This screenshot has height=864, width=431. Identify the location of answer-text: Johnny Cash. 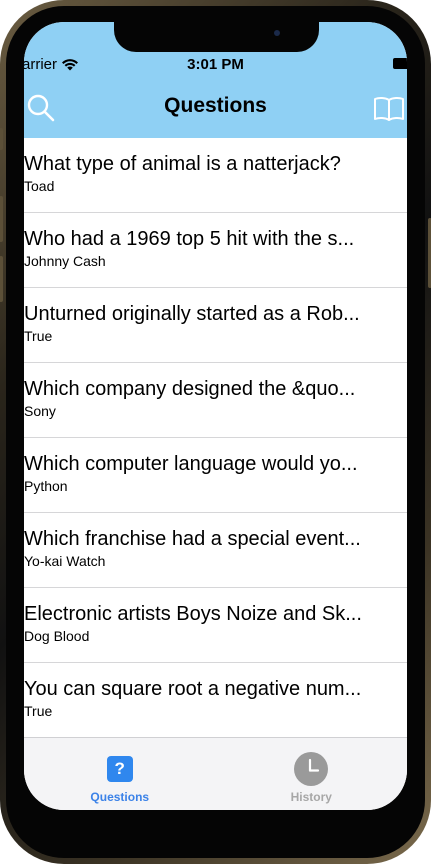
(65, 261).